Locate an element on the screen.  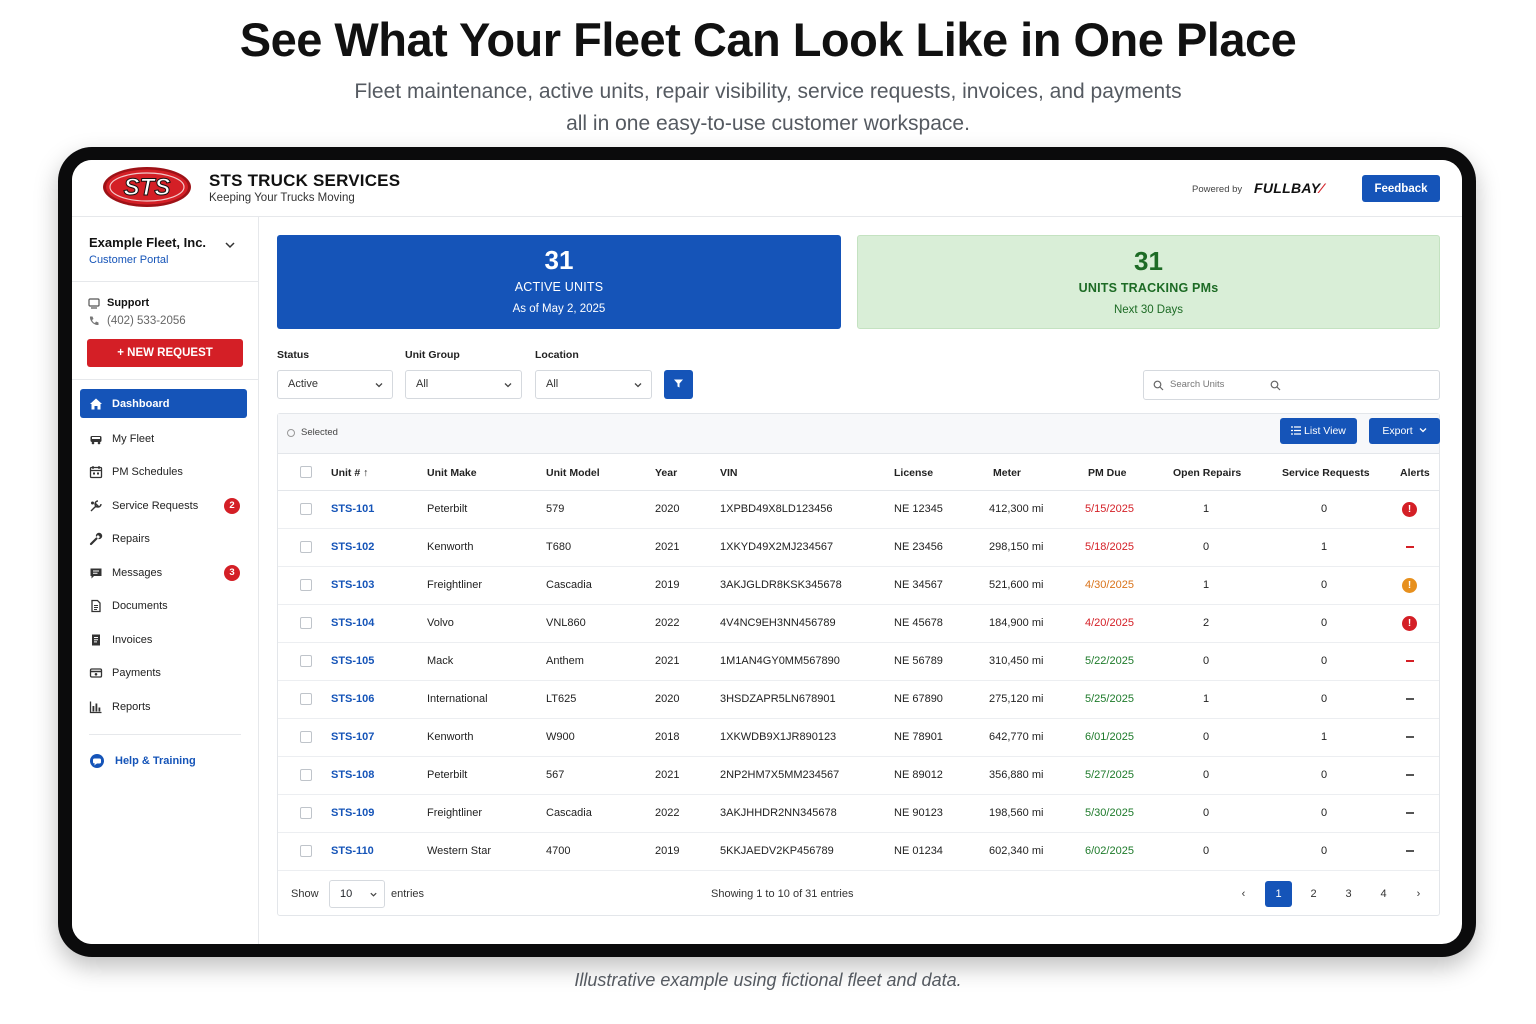
search-units-input: Search Units is located at coordinates (1291, 385).